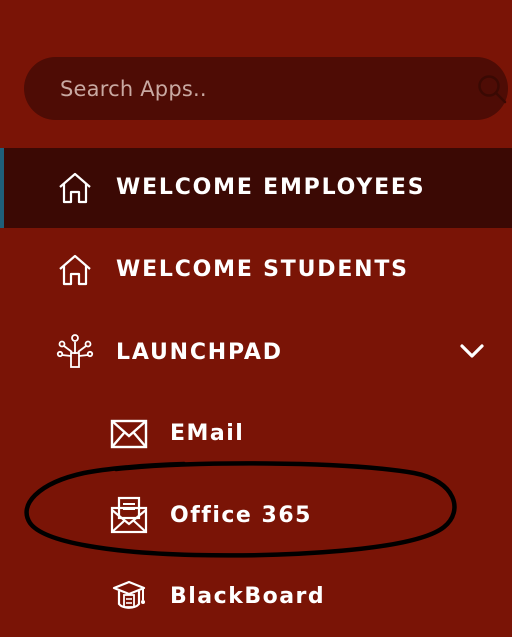 The width and height of the screenshot is (512, 637). What do you see at coordinates (248, 596) in the screenshot?
I see `sub-item-label: BlackBoard` at bounding box center [248, 596].